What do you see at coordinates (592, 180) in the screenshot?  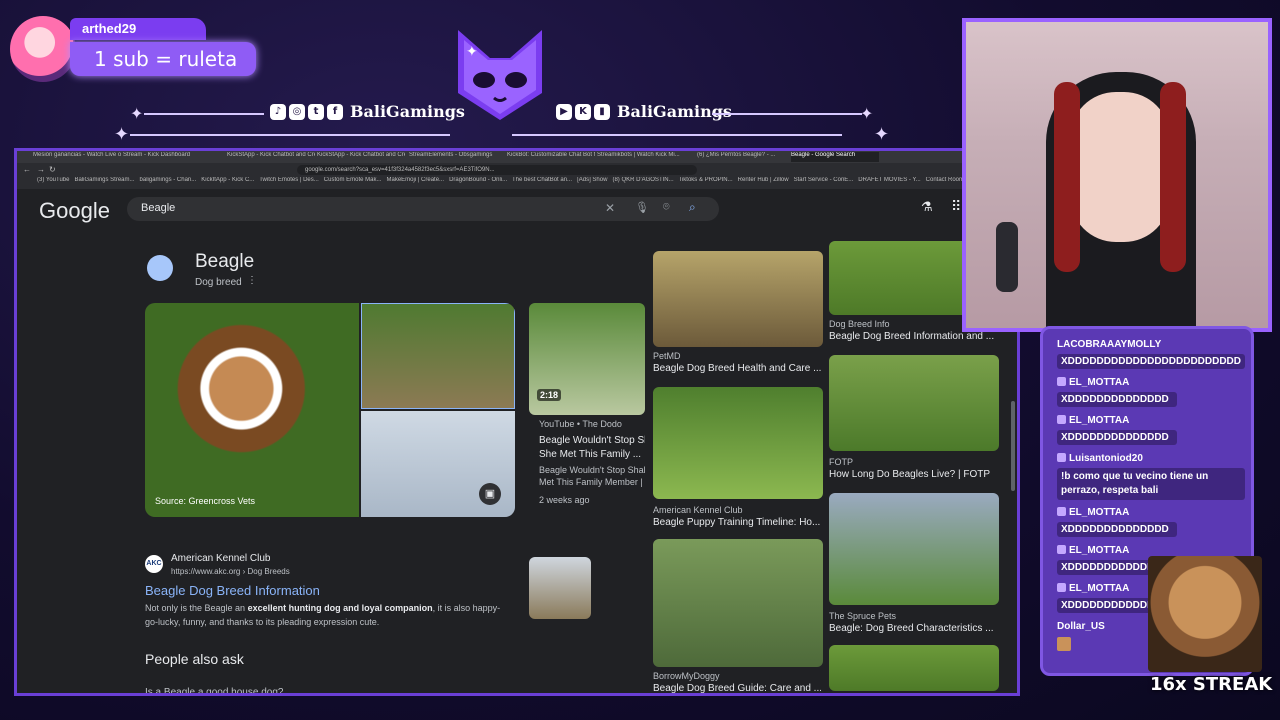 I see `bookmark: [Ads] Show` at bounding box center [592, 180].